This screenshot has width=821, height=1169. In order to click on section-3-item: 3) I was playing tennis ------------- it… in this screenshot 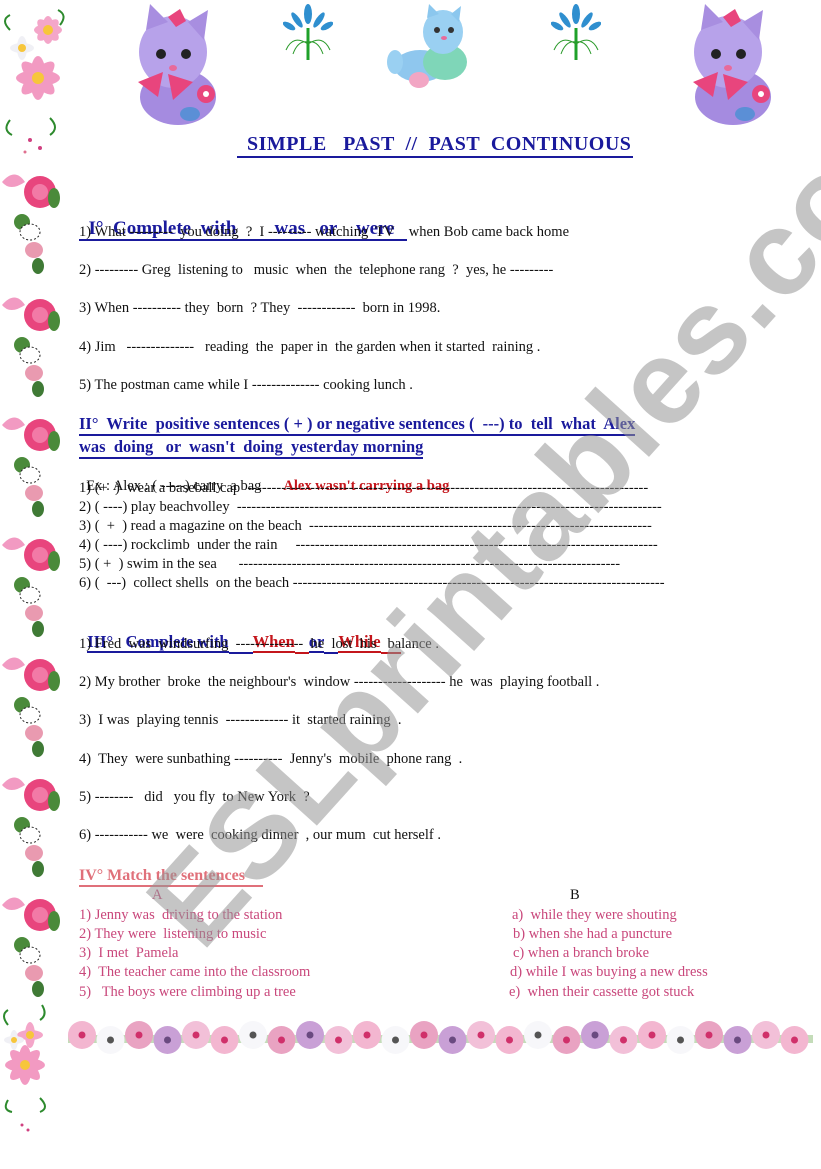, I will do `click(240, 720)`.